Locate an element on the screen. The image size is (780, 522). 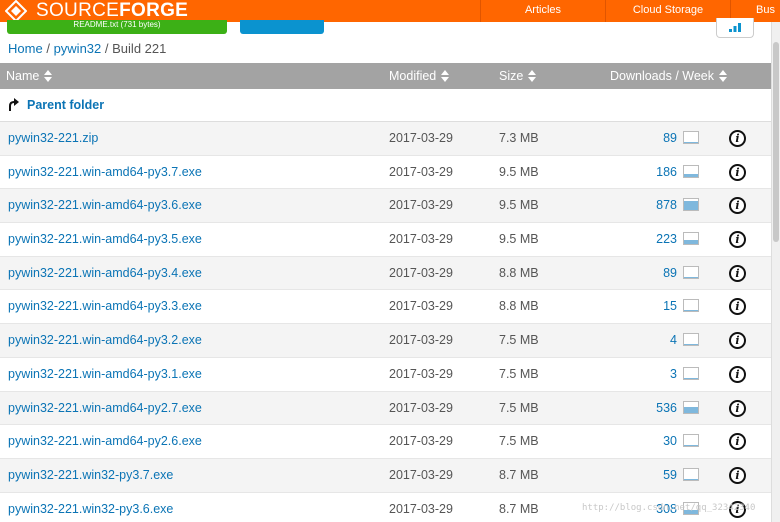
file-size: 7.3 MB is located at coordinates (519, 138).